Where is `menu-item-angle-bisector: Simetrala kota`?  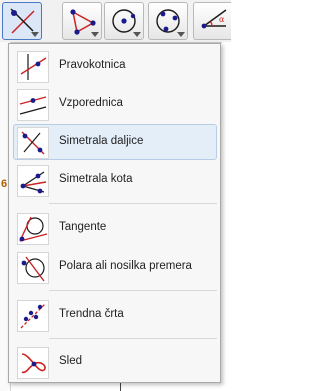 menu-item-angle-bisector: Simetrala kota is located at coordinates (115, 180).